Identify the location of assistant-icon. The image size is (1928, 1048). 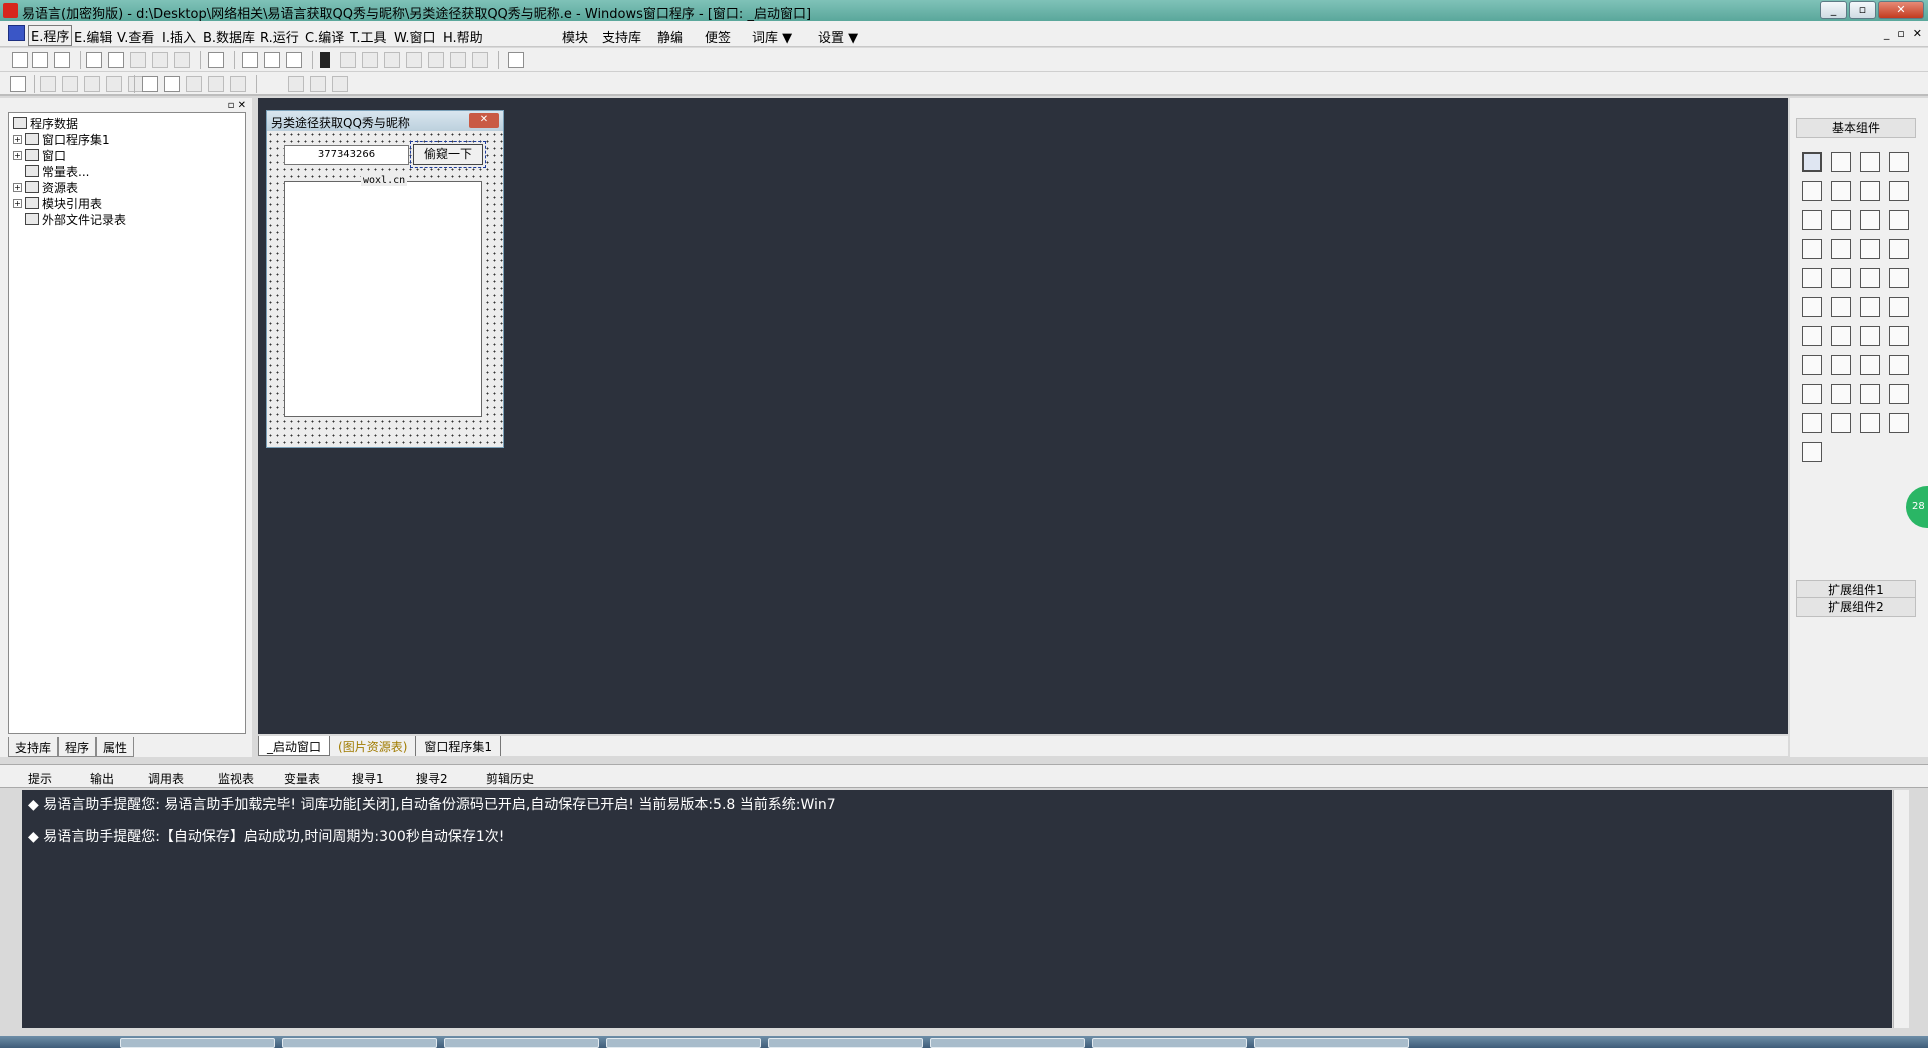
(516, 60).